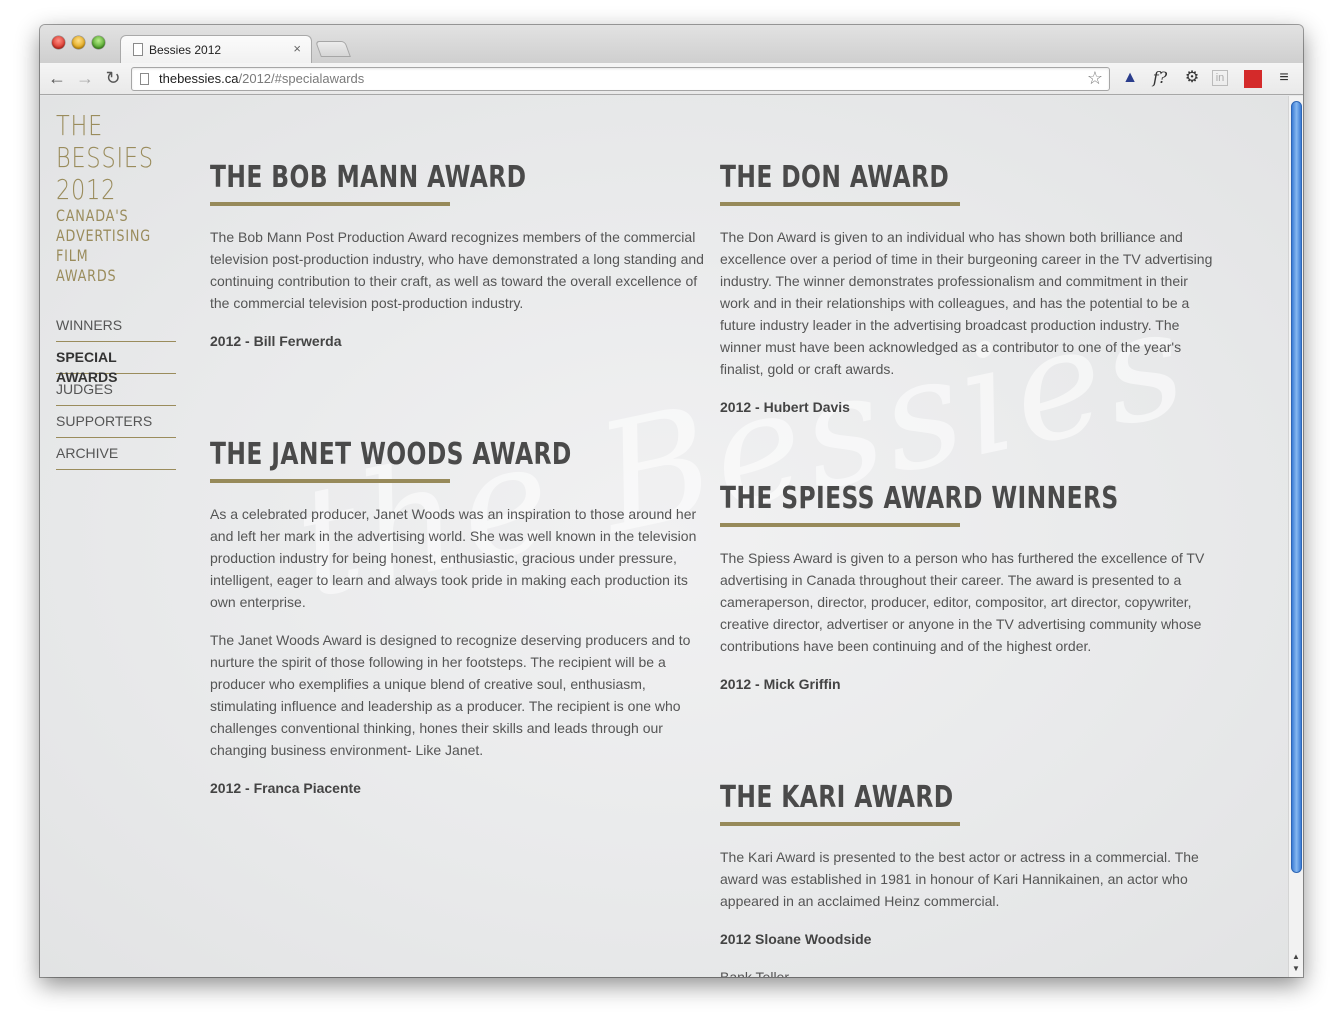  What do you see at coordinates (835, 177) in the screenshot?
I see `award-title: THE DON AWARD` at bounding box center [835, 177].